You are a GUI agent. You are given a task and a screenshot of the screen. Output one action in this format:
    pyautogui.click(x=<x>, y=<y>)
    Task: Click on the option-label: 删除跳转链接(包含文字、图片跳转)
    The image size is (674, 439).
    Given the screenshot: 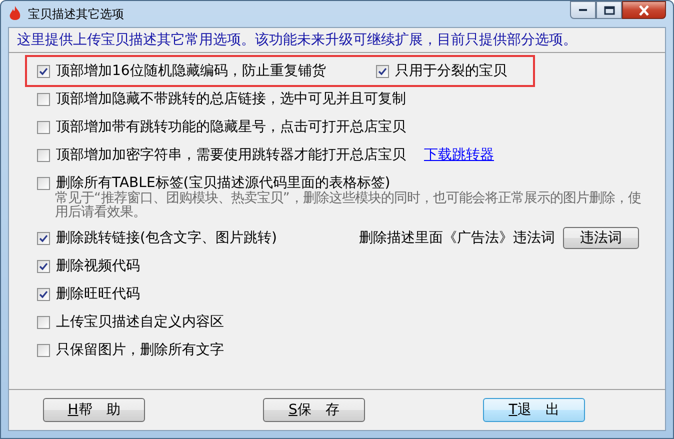 What is the action you would take?
    pyautogui.click(x=166, y=238)
    